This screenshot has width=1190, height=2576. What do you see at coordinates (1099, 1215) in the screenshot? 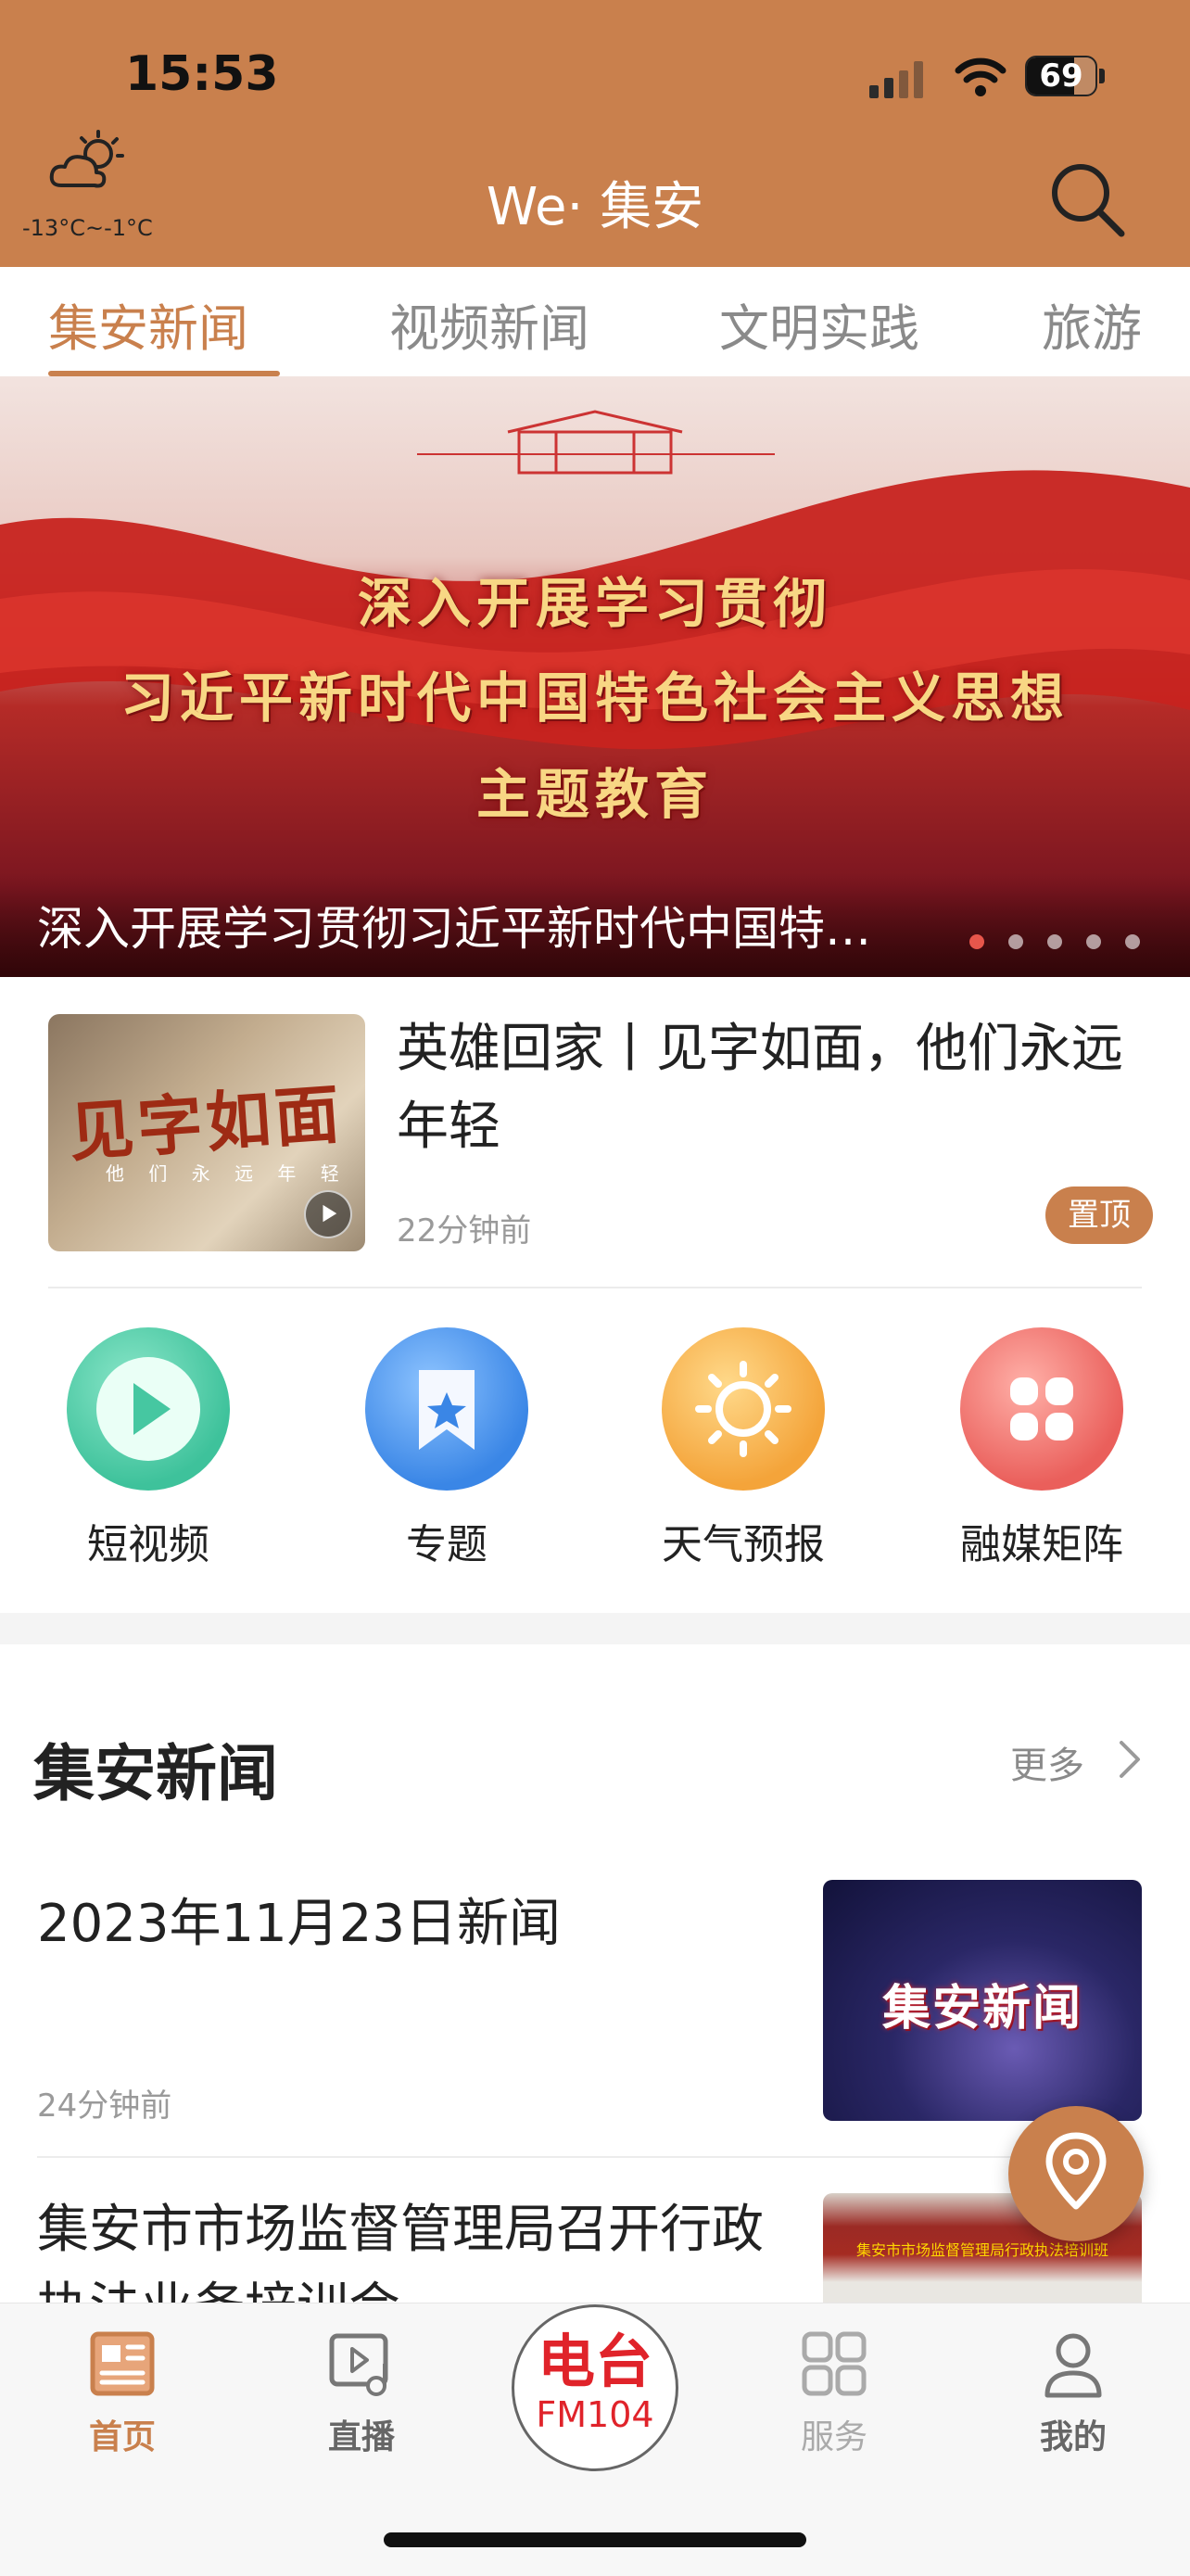
I see `pinned-badge: 置顶` at bounding box center [1099, 1215].